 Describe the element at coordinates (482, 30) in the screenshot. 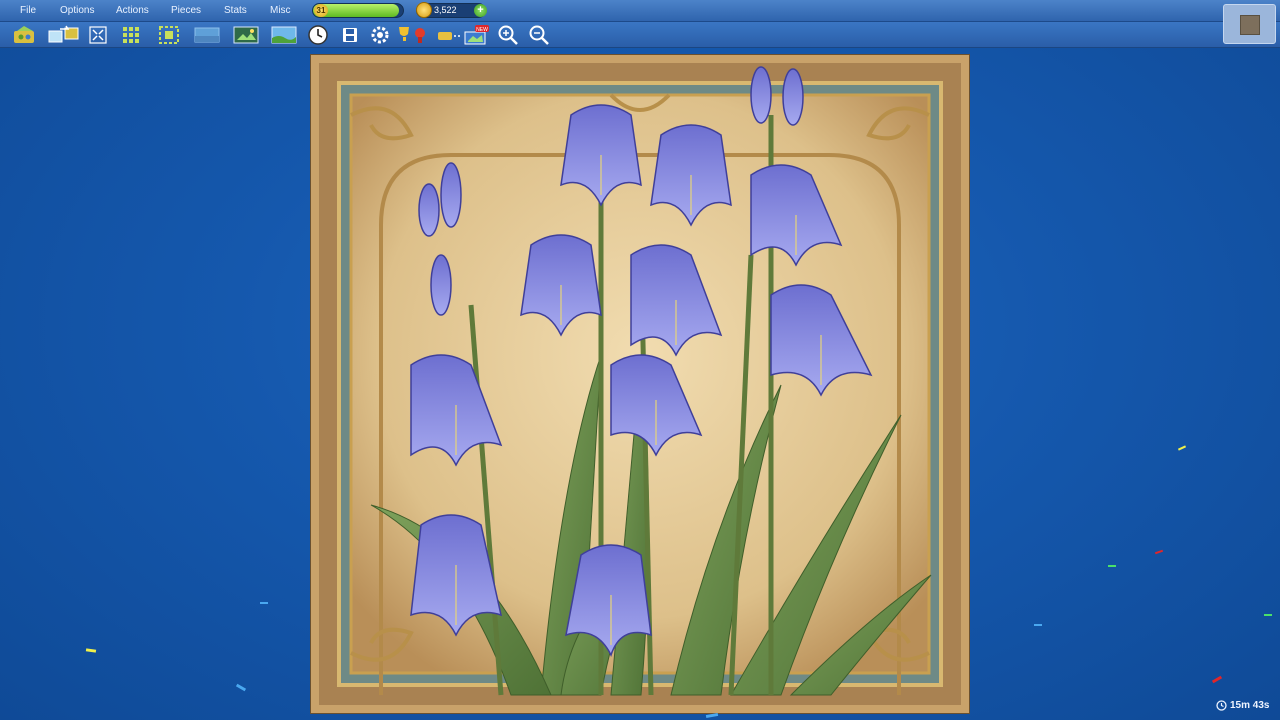

I see `svg-text: NEW` at that location.